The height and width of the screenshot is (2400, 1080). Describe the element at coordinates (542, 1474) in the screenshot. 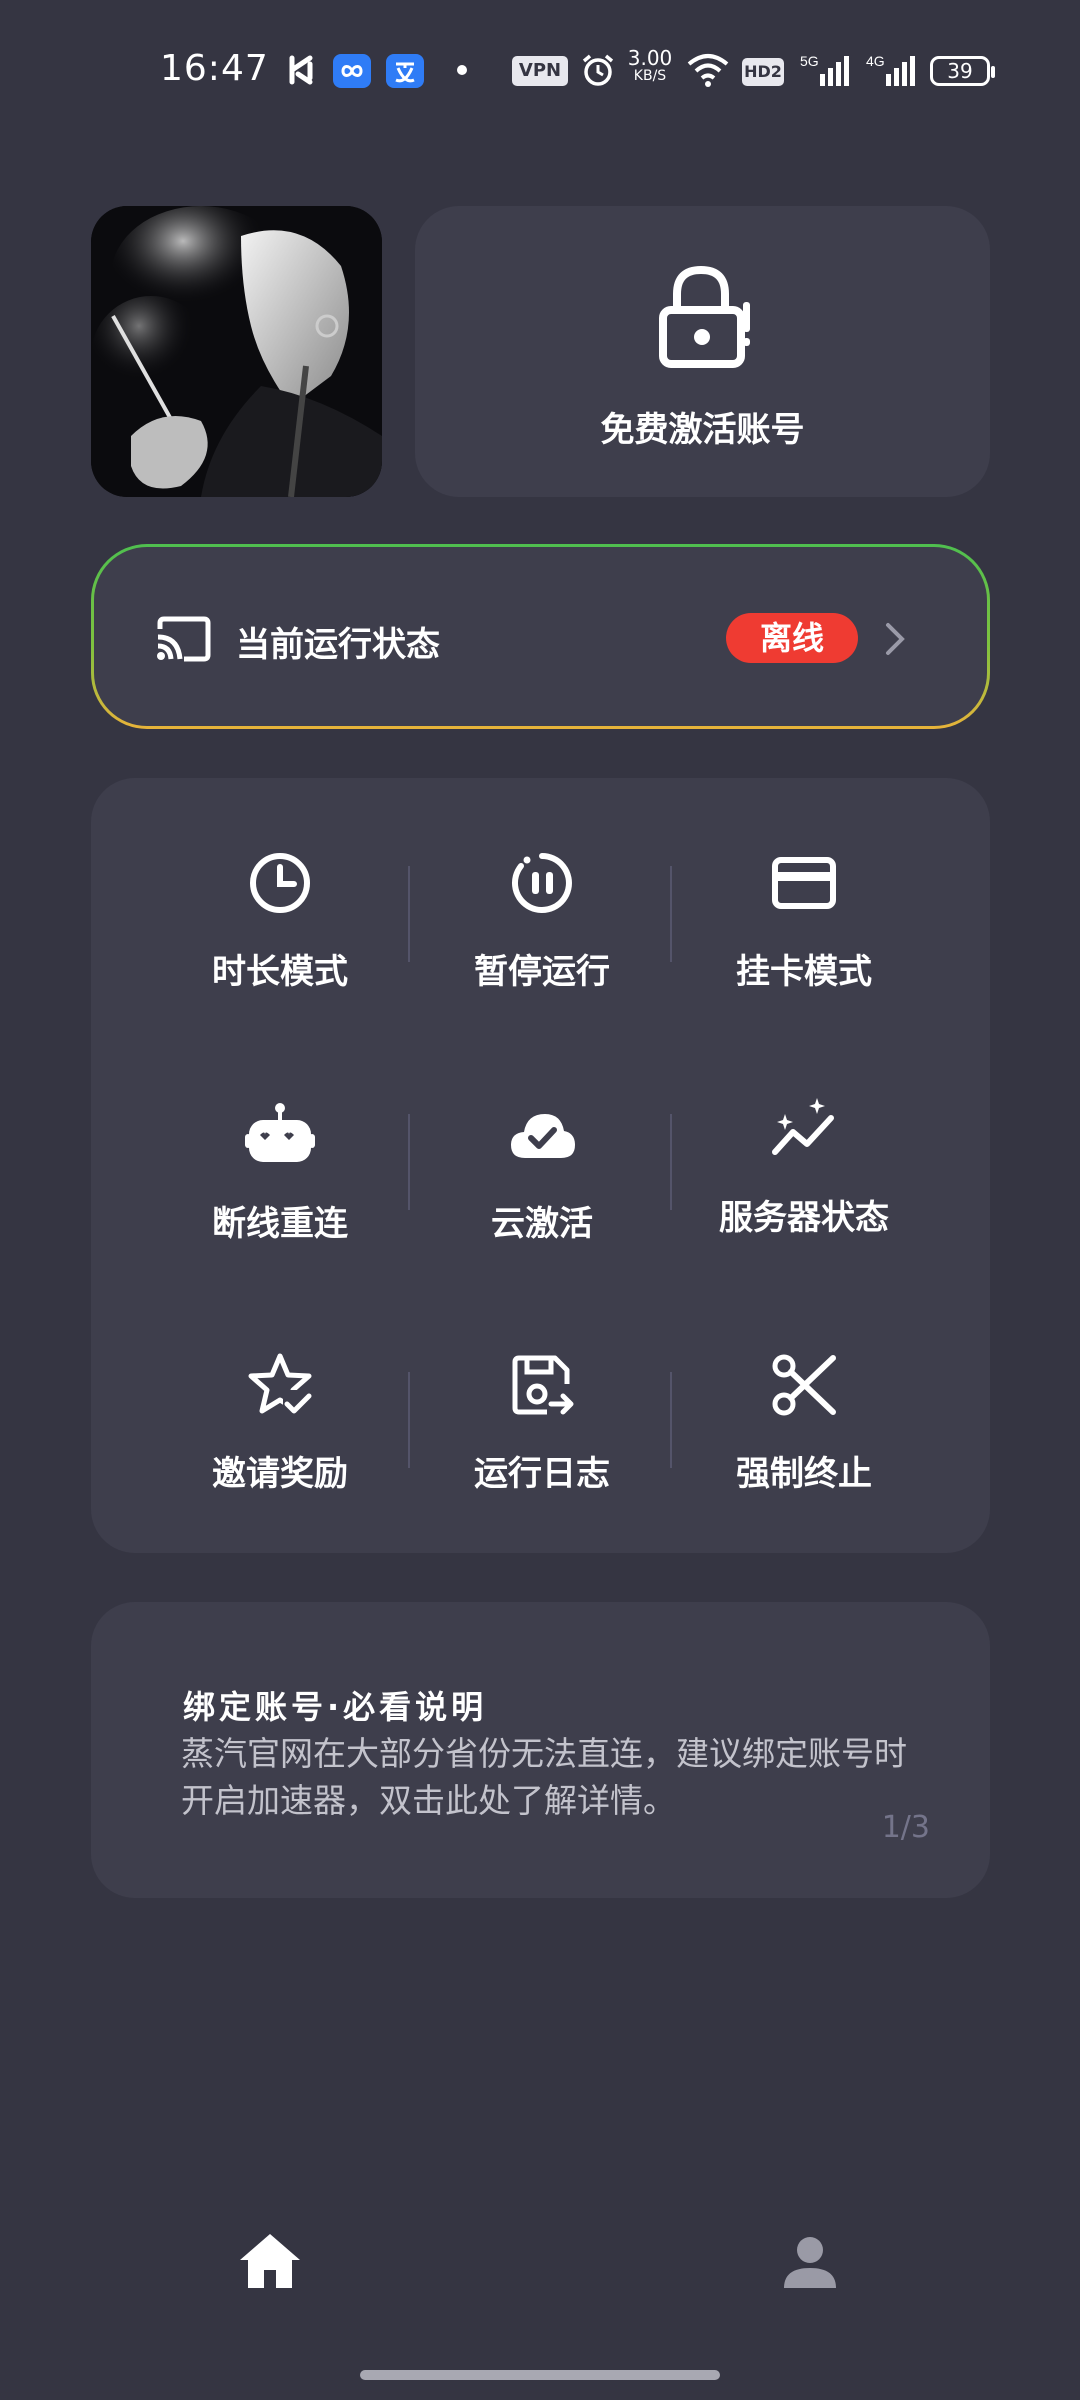

I see `grid-item-label: 运行日志` at that location.